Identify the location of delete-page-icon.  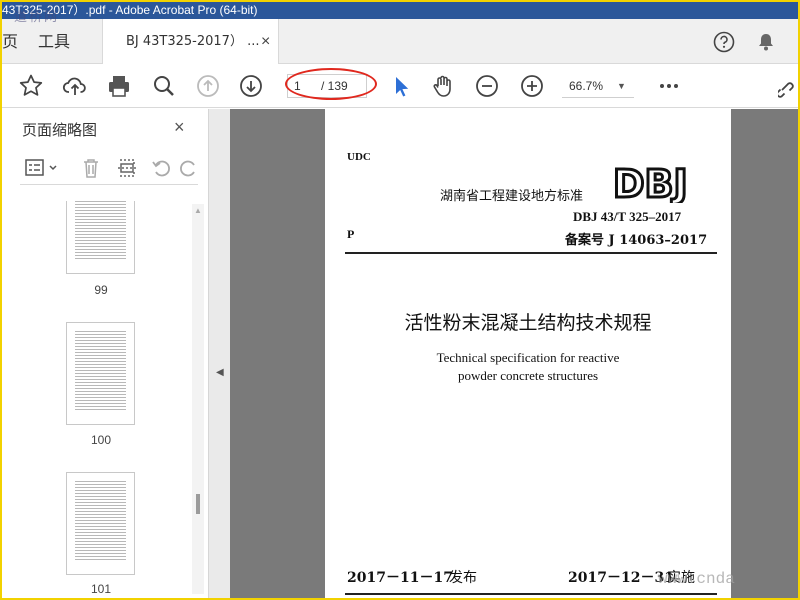
(91, 170).